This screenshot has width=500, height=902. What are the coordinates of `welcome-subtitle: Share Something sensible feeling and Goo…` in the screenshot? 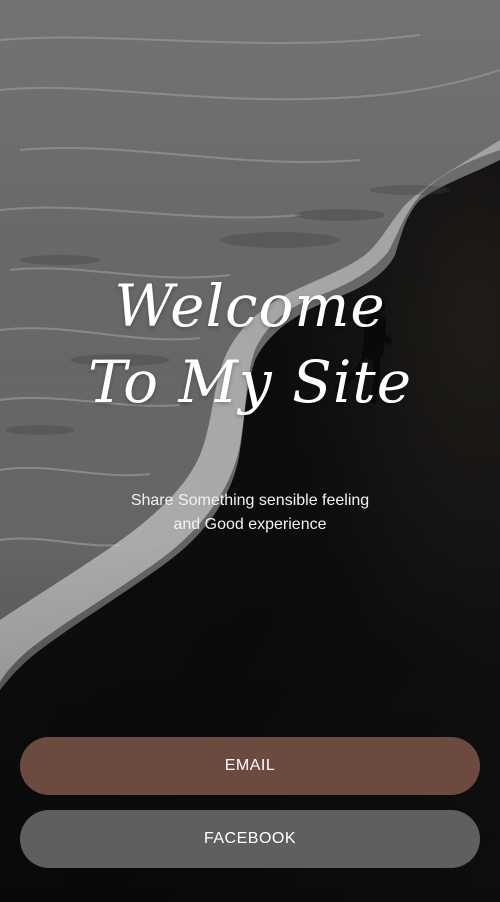 It's located at (250, 513).